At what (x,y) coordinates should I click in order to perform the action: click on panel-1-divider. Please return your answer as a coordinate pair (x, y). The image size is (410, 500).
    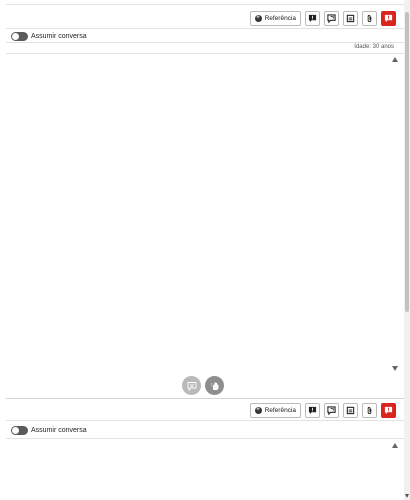
    Looking at the image, I should click on (205, 28).